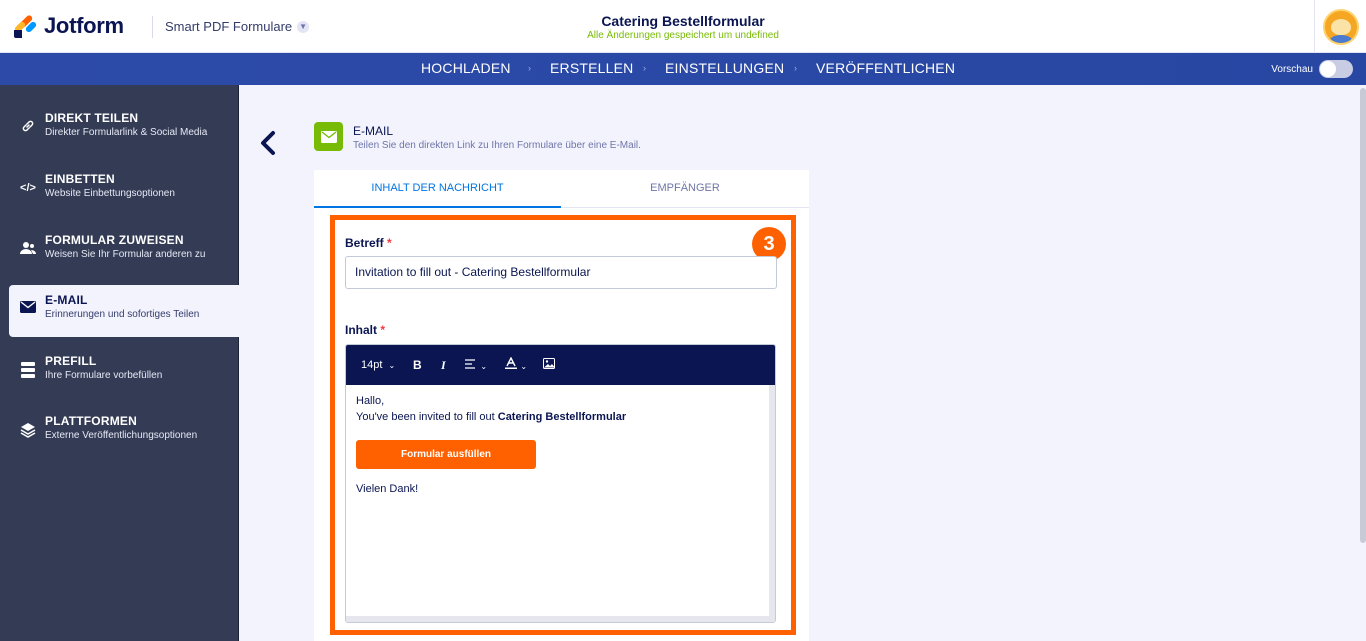 Image resolution: width=1366 pixels, height=641 pixels. Describe the element at coordinates (1292, 69) in the screenshot. I see `preview-label: Vorschau` at that location.